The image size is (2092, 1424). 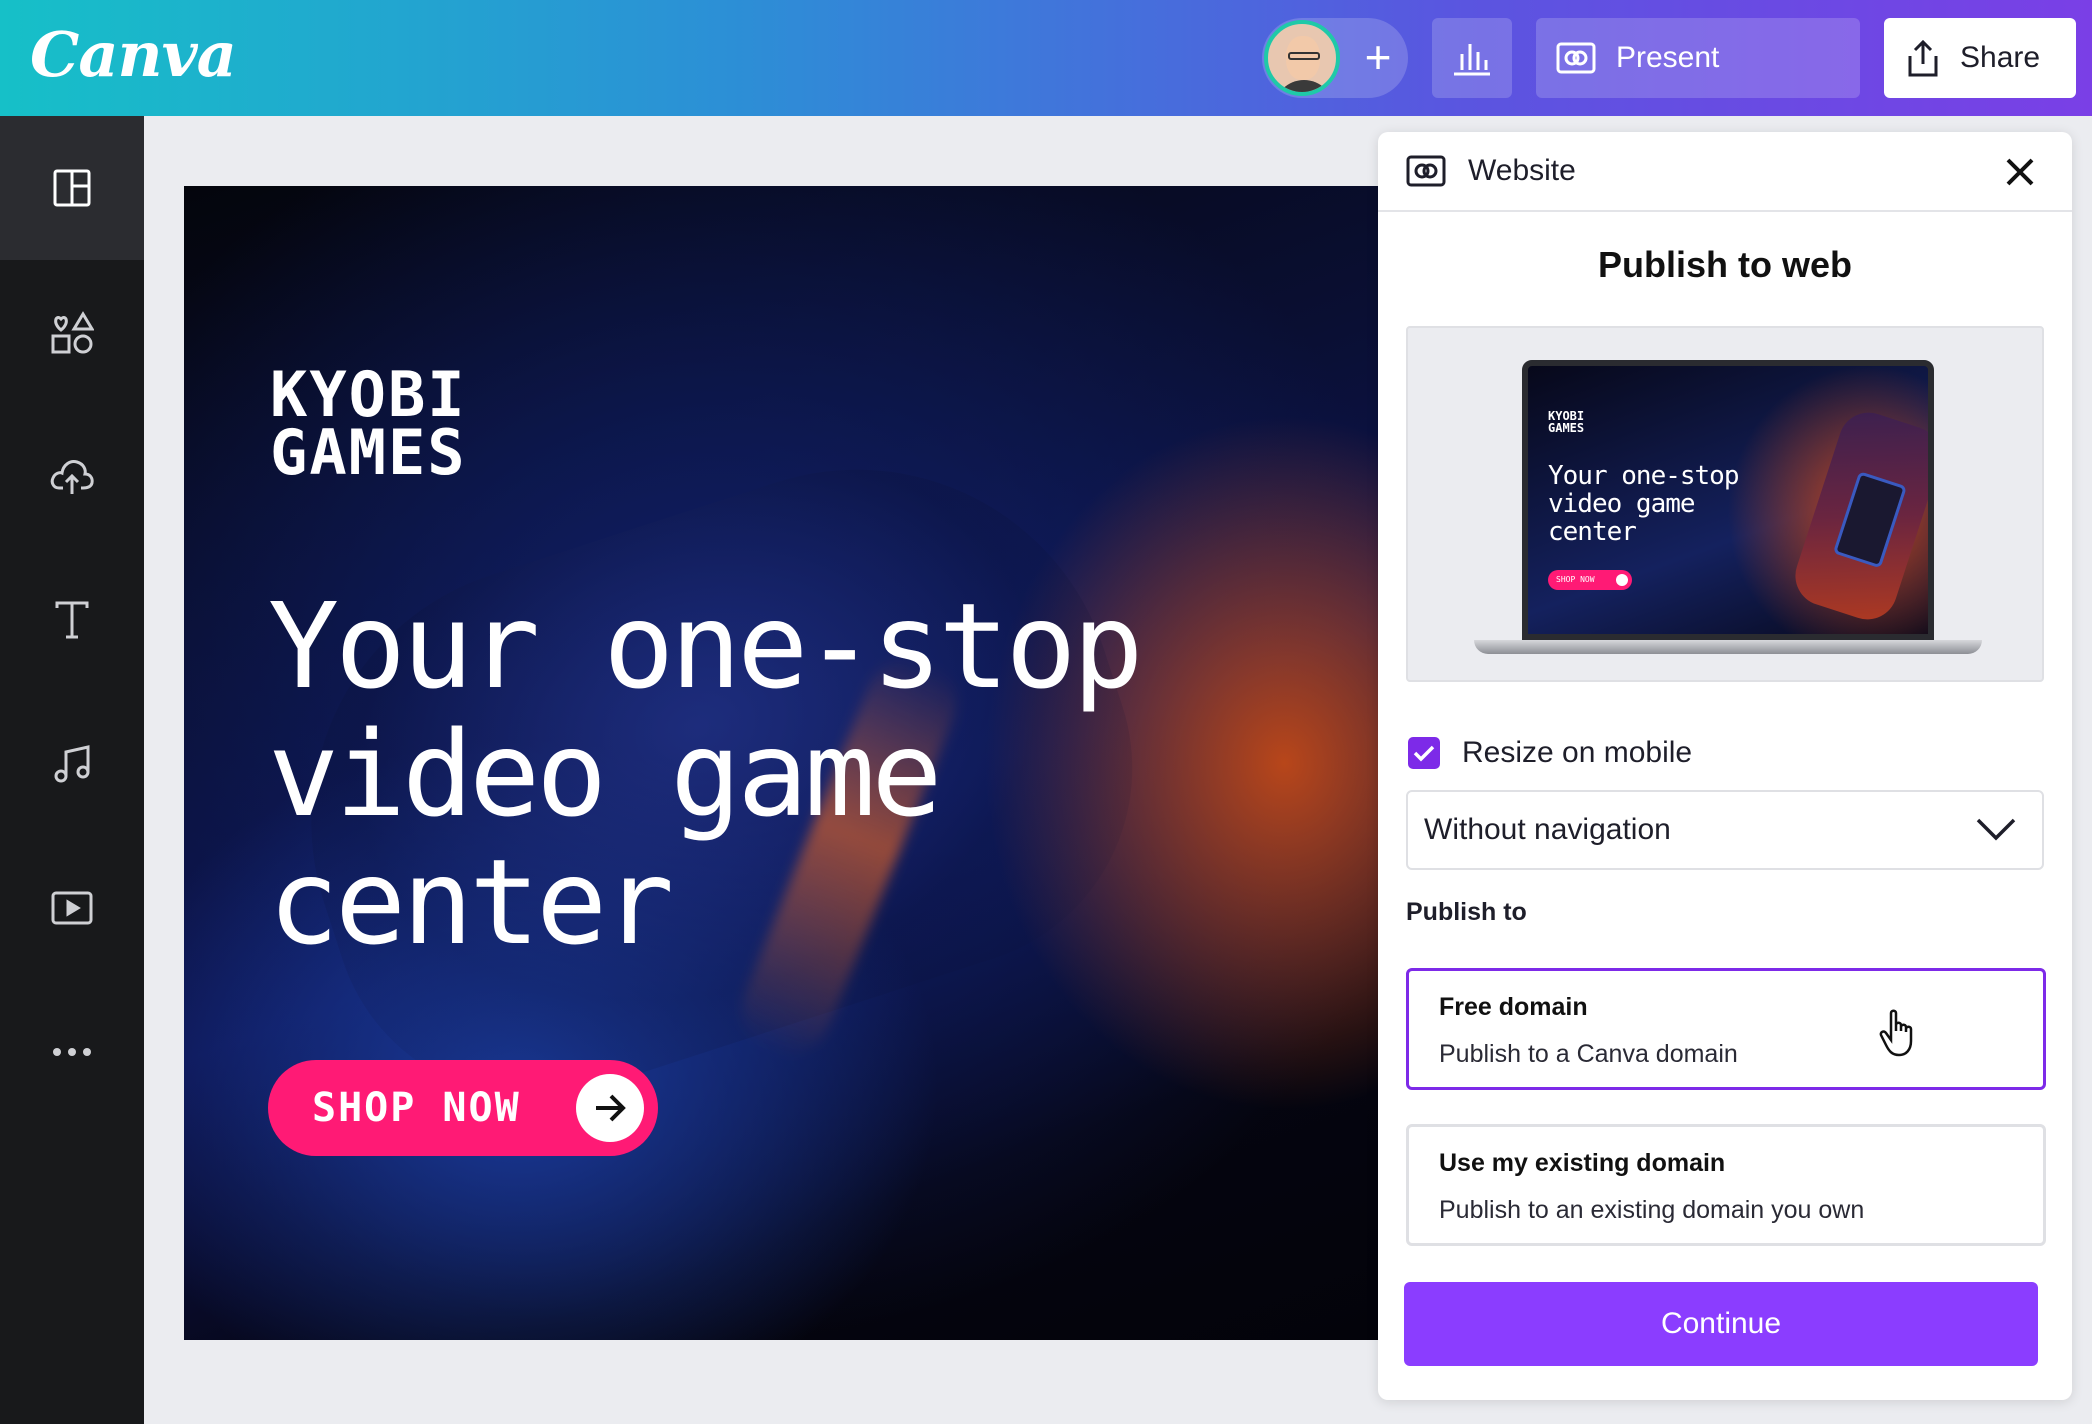 What do you see at coordinates (1896, 1033) in the screenshot?
I see `hand-cursor-icon` at bounding box center [1896, 1033].